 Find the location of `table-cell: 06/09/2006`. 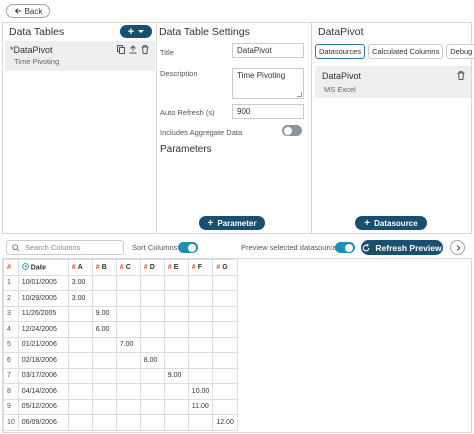

table-cell: 06/09/2006 is located at coordinates (43, 422).